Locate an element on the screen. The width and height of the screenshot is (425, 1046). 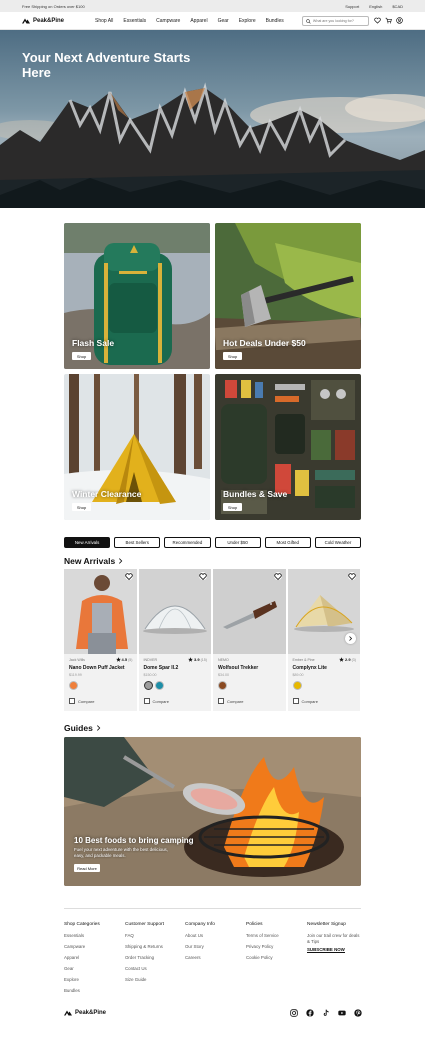
facebook-icon is located at coordinates (310, 1013).